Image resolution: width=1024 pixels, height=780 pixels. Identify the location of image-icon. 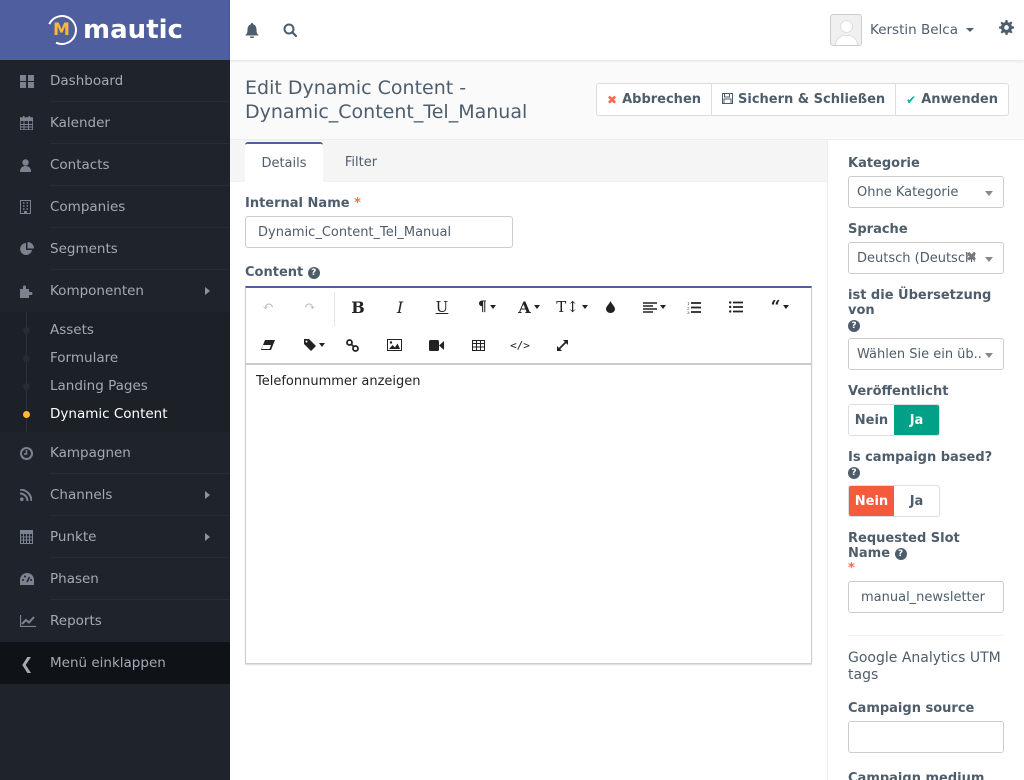
(394, 345).